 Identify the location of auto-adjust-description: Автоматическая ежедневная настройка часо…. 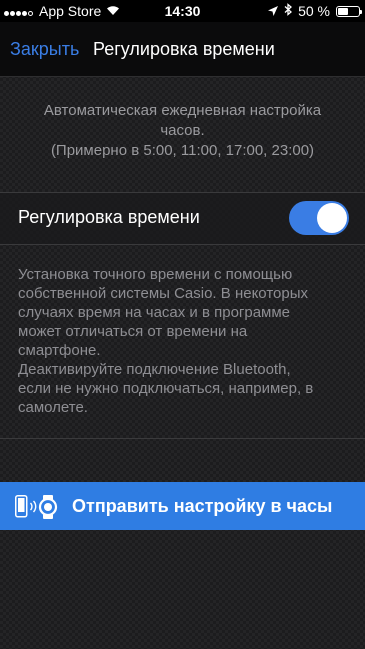
(182, 131).